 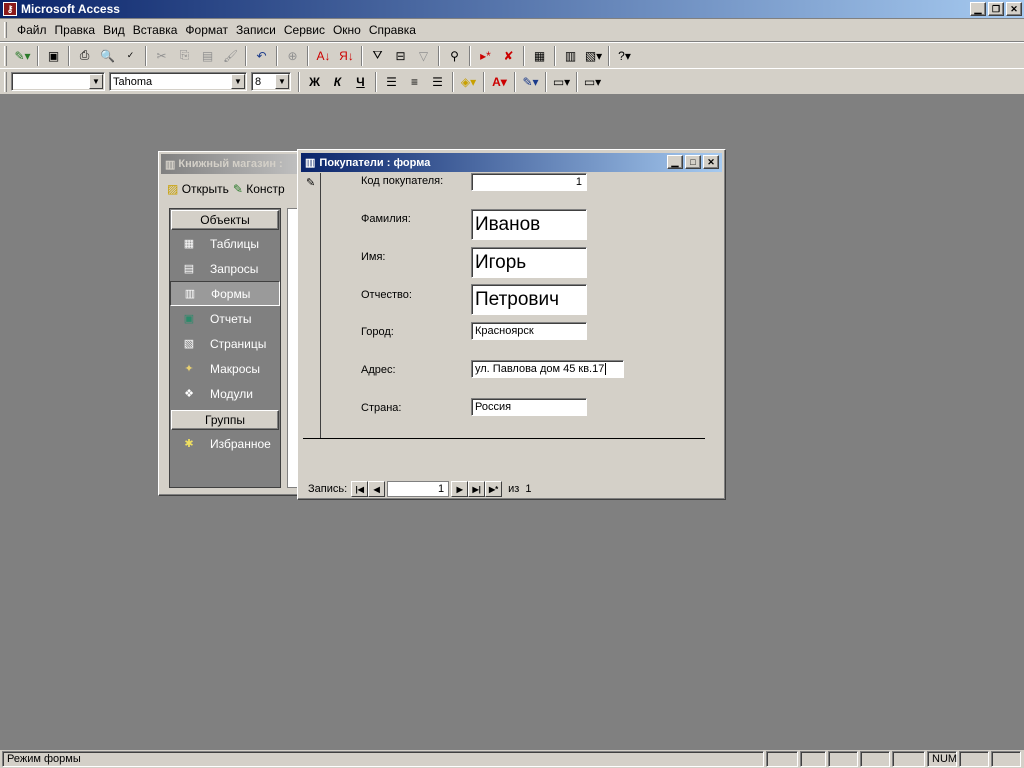 What do you see at coordinates (207, 56) in the screenshot?
I see `paste-icon: ▤` at bounding box center [207, 56].